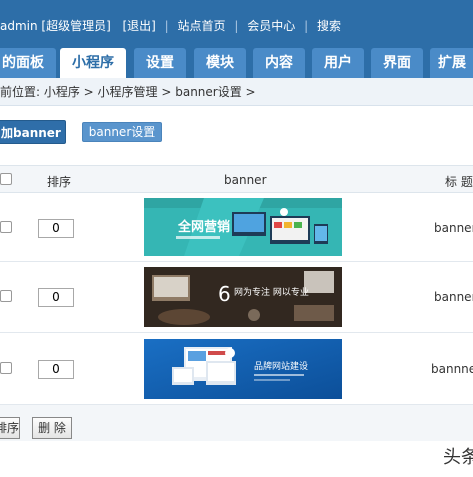 This screenshot has width=473, height=477. I want to click on banner-text: 品牌网站建设, so click(281, 366).